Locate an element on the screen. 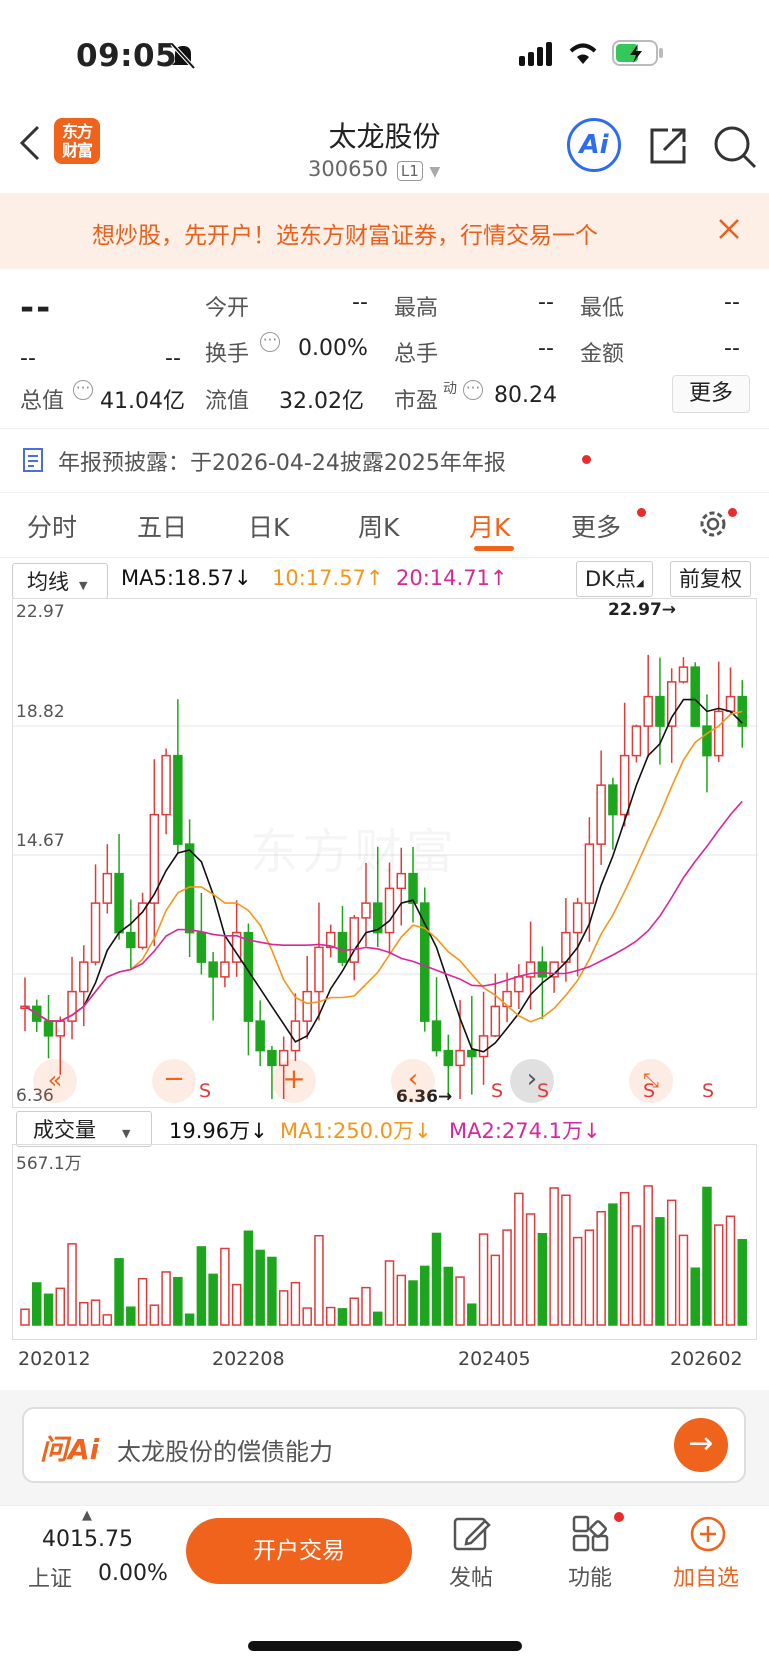 The height and width of the screenshot is (1665, 769). tab-wuri: 五日 is located at coordinates (162, 526).